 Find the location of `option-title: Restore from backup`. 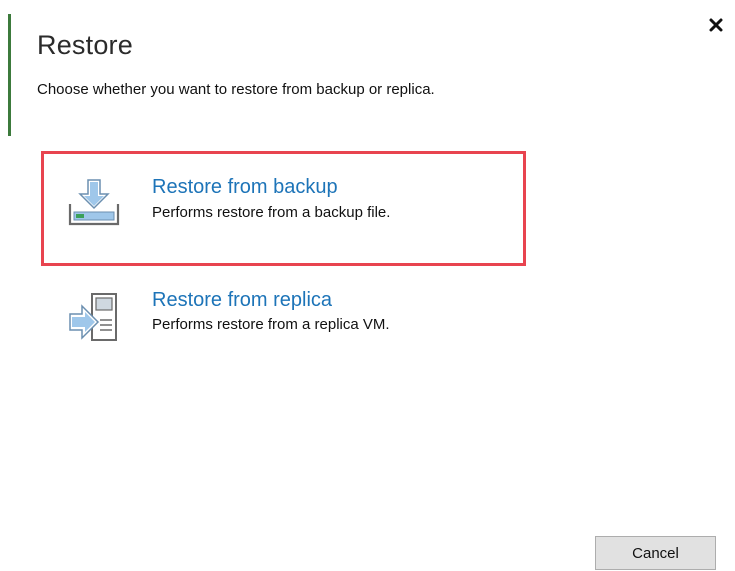

option-title: Restore from backup is located at coordinates (245, 187).